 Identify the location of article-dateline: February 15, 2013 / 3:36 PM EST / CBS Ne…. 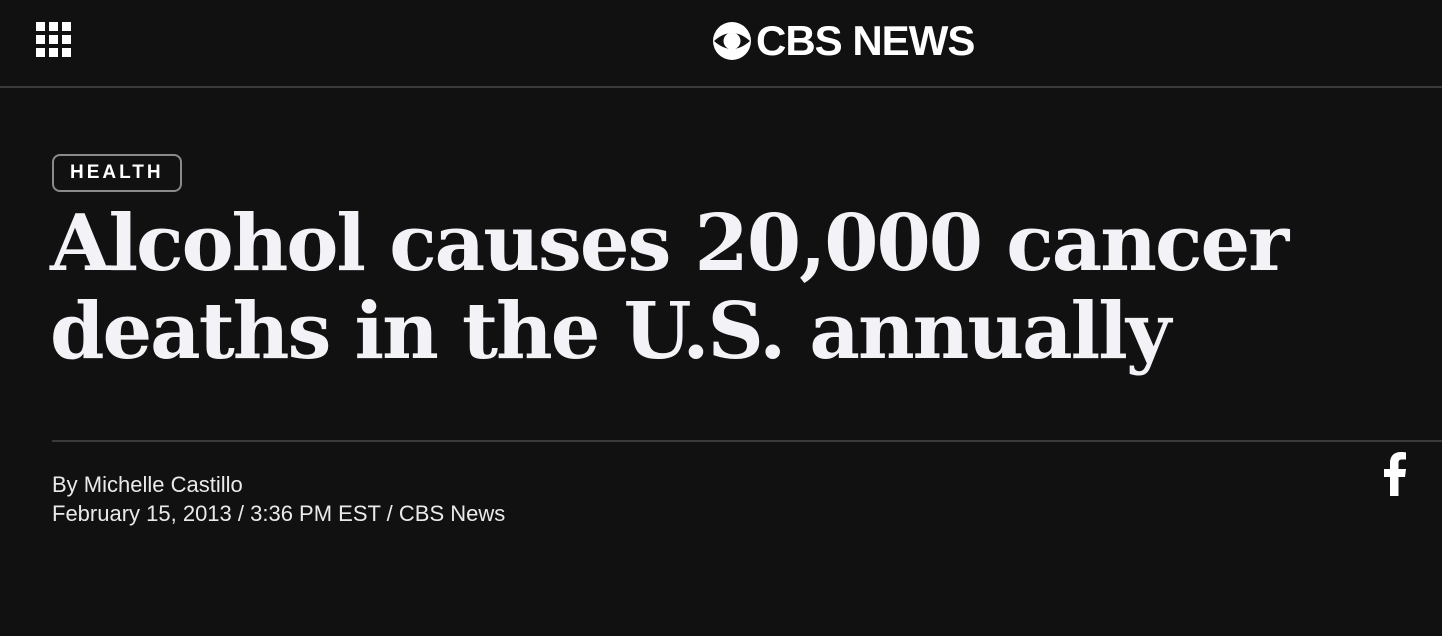
(279, 513).